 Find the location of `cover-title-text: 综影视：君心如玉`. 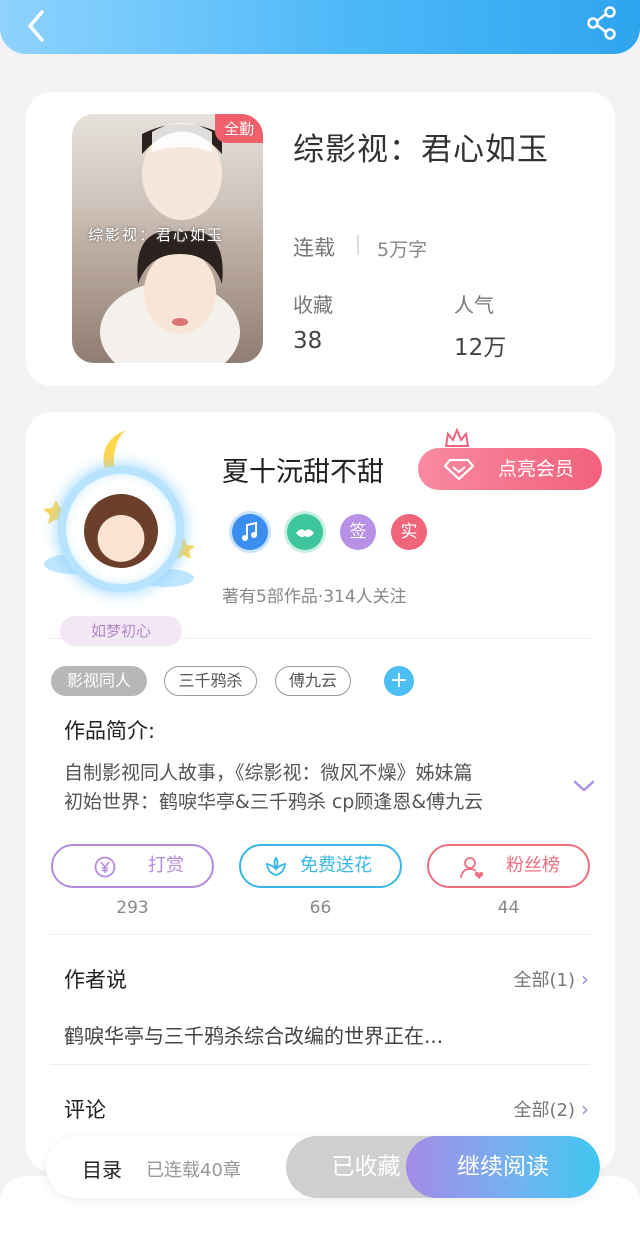

cover-title-text: 综影视：君心如玉 is located at coordinates (156, 235).